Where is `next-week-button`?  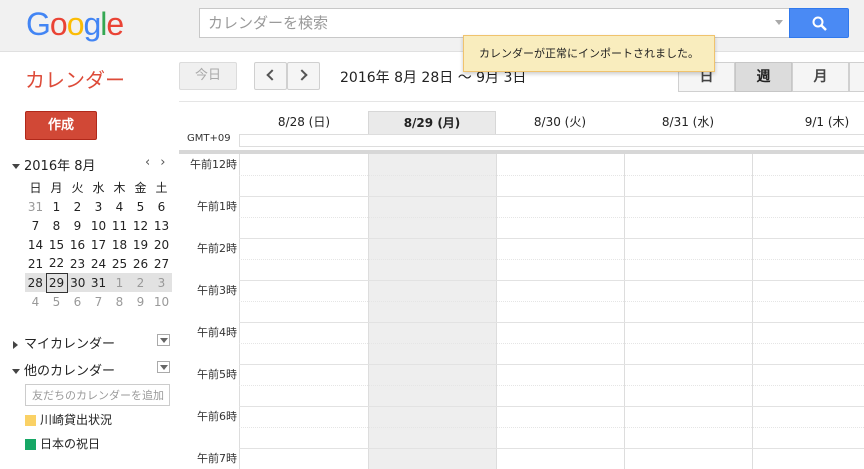
next-week-button is located at coordinates (303, 76).